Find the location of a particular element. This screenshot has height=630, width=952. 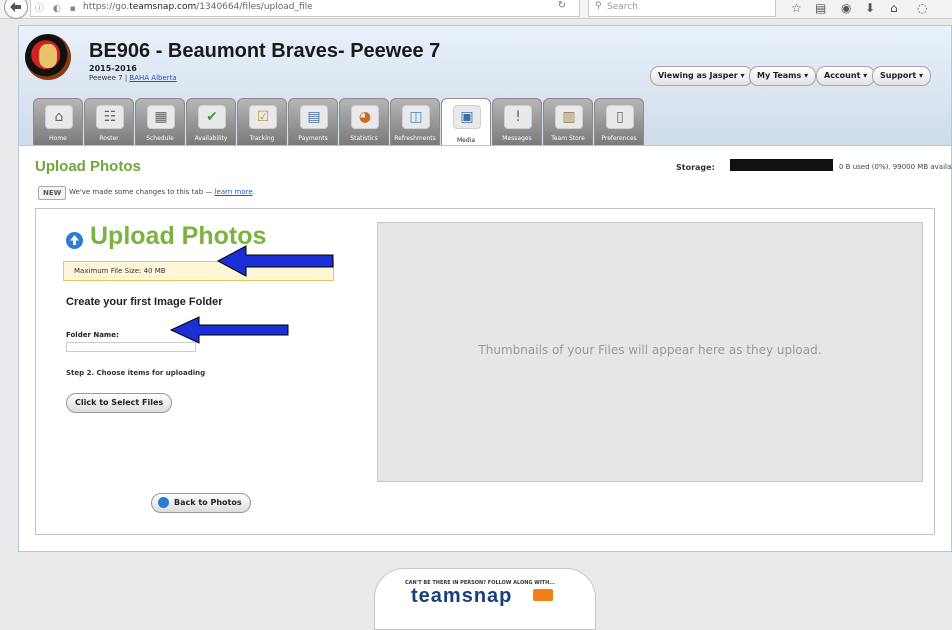

my-teams-button: My Teams ▾ is located at coordinates (783, 76).